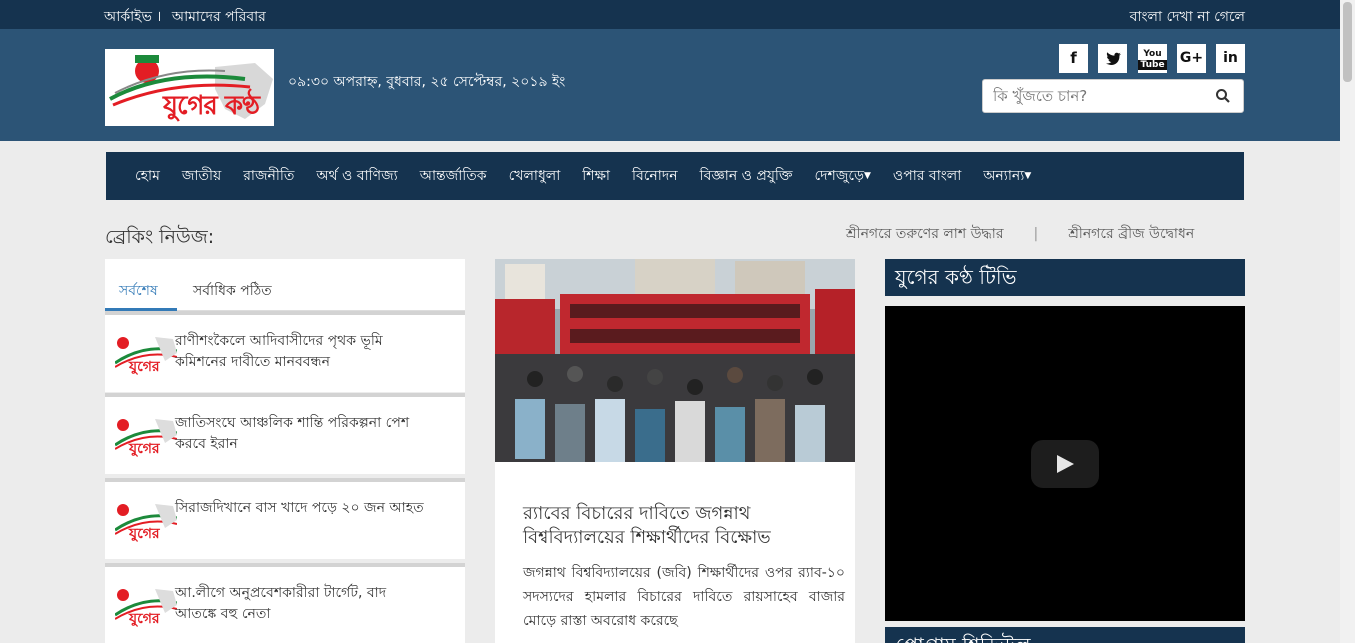 The width and height of the screenshot is (1355, 643). I want to click on tab-most-read: সর্বাধিক পঠিত, so click(232, 291).